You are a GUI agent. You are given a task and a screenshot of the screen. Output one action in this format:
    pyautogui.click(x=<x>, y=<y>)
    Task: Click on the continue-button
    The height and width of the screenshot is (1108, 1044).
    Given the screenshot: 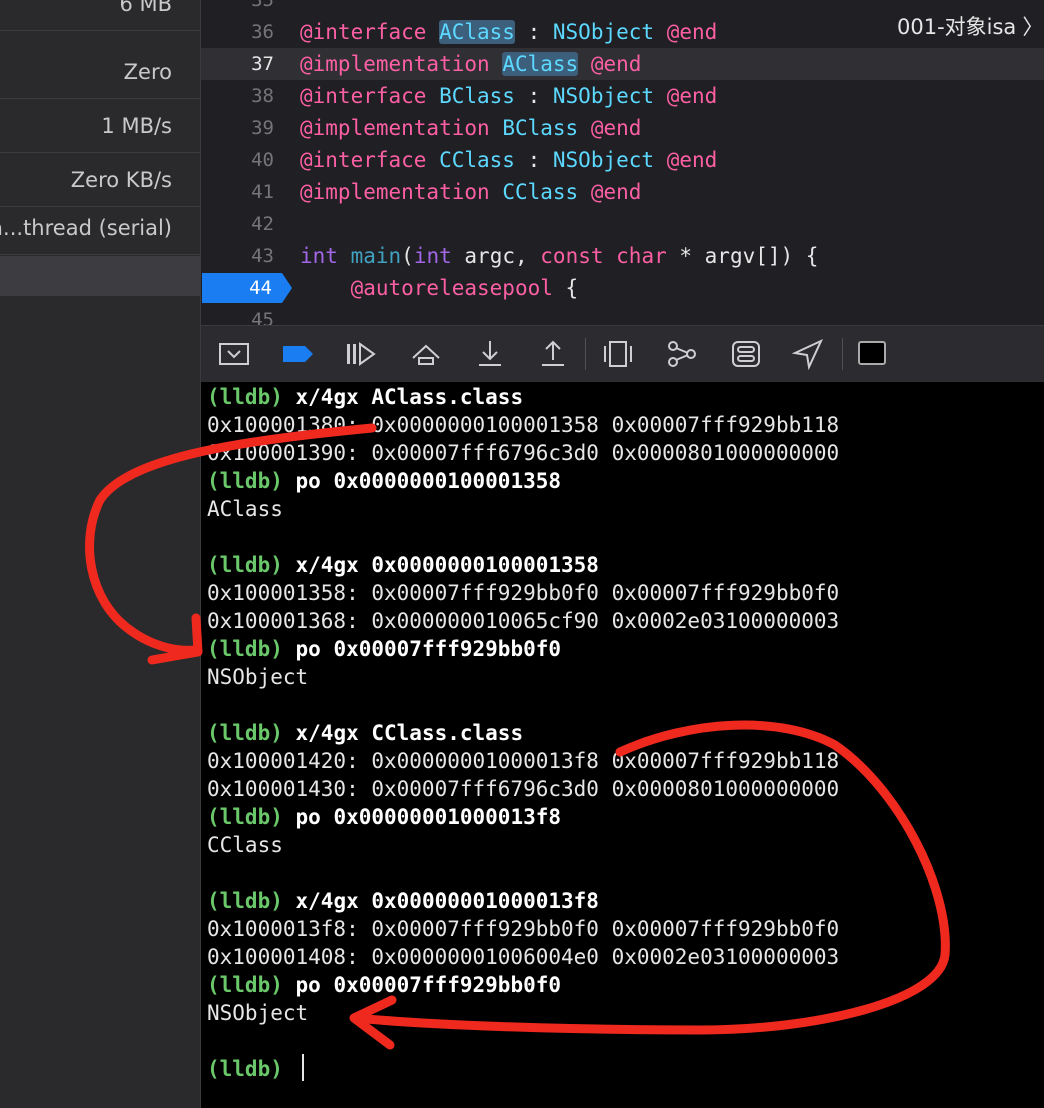 What is the action you would take?
    pyautogui.click(x=361, y=354)
    